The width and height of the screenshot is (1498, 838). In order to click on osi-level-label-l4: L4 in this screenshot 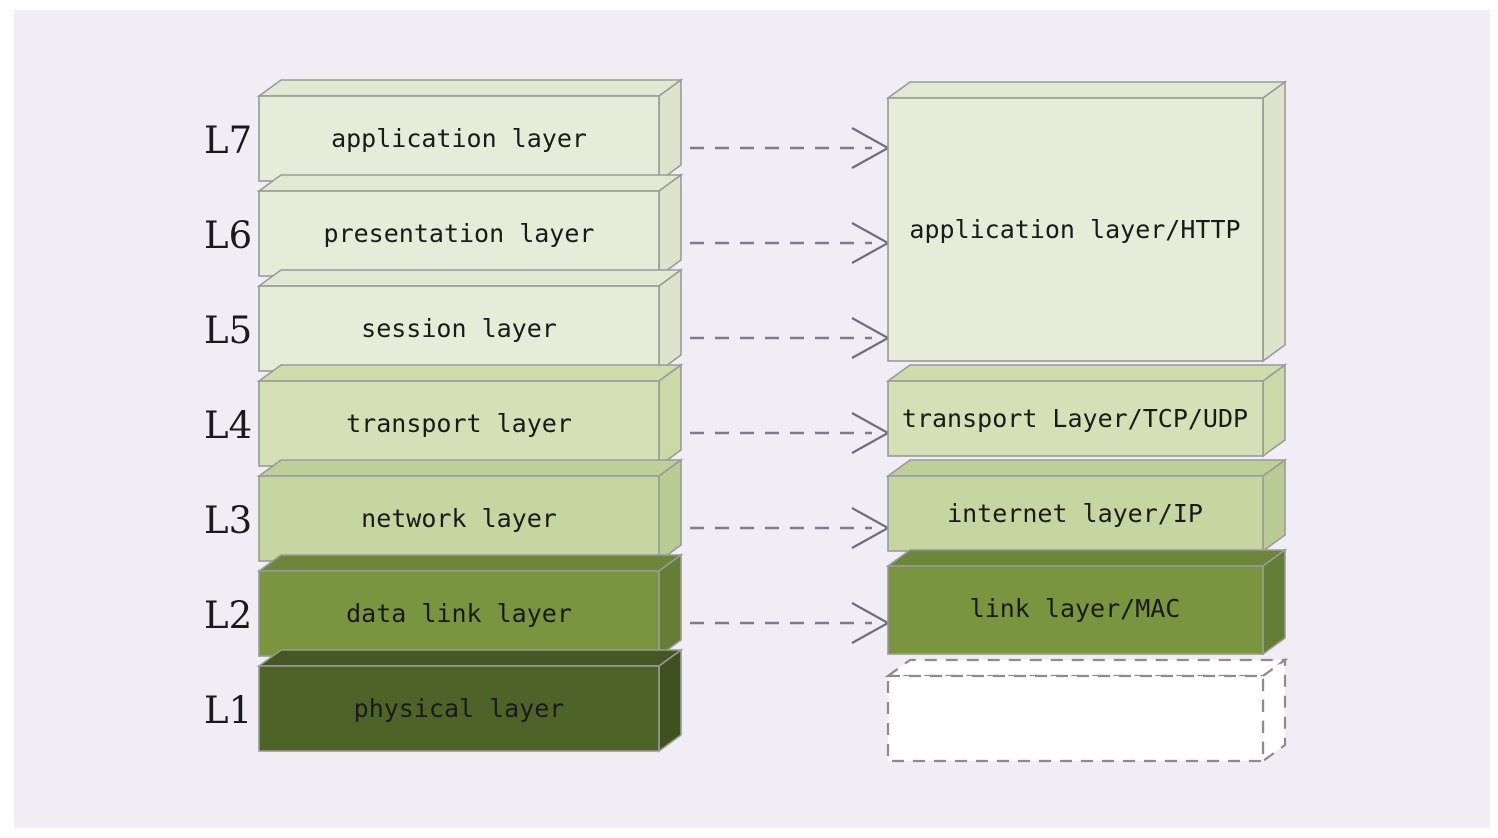, I will do `click(228, 425)`.